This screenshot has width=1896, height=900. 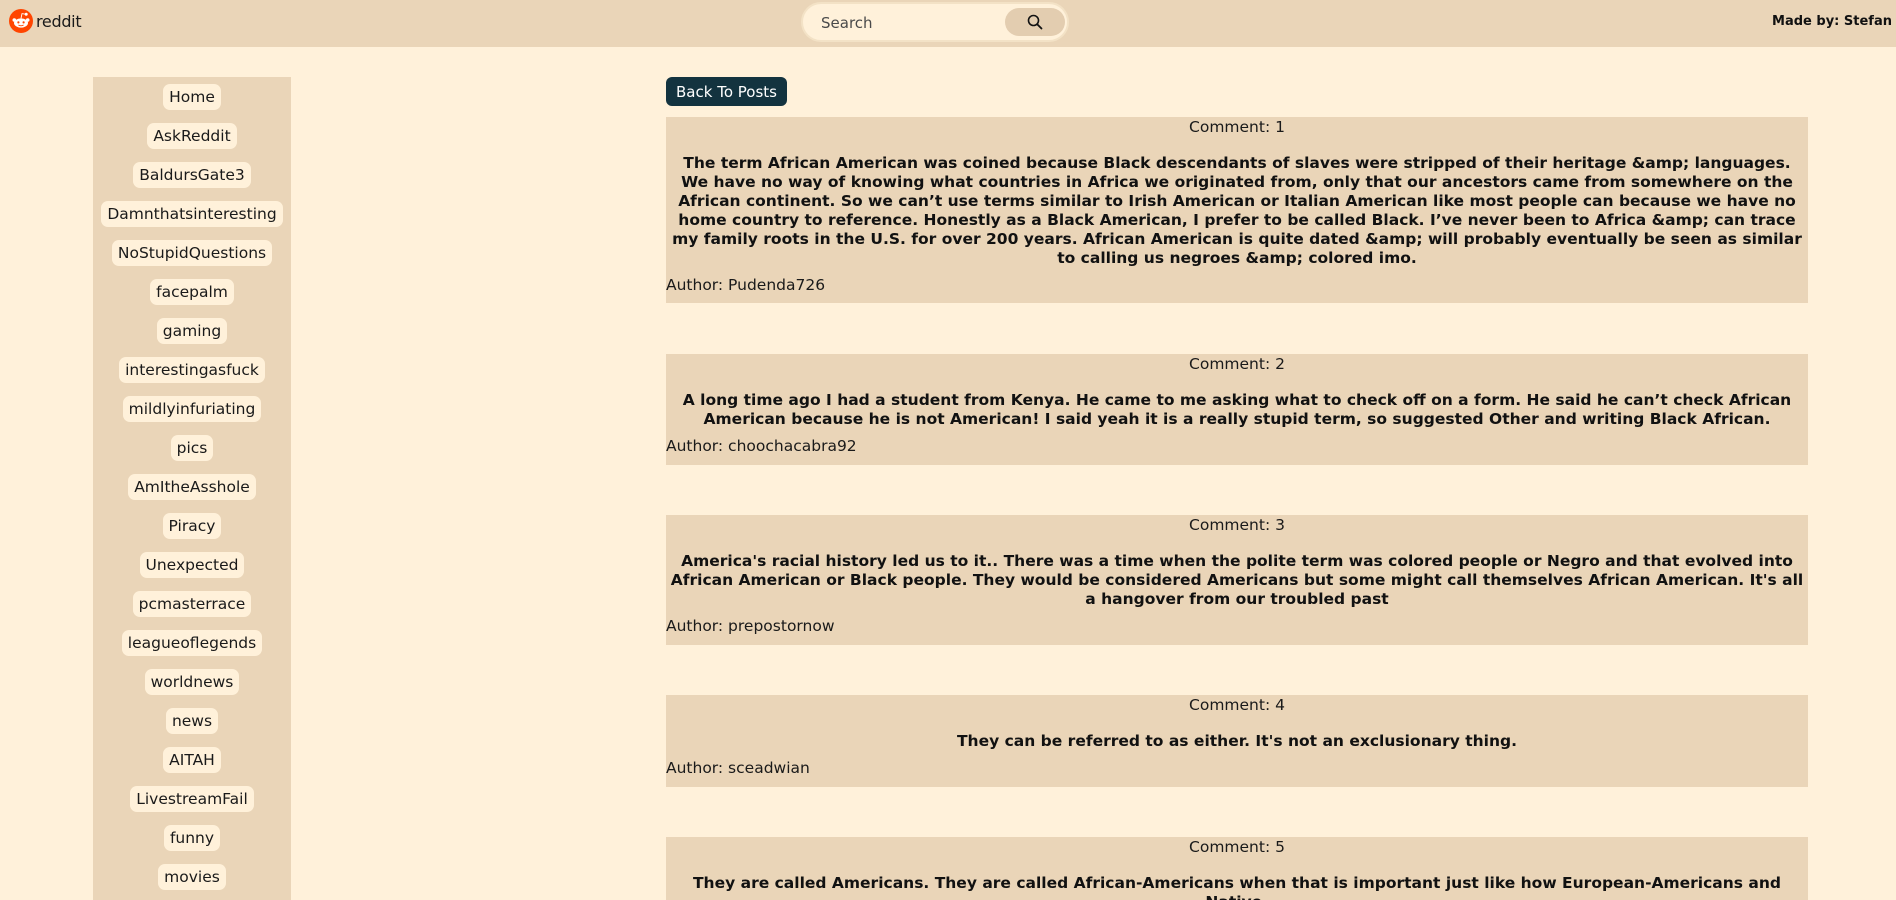 I want to click on comment-author: Author: prepostornow, so click(x=750, y=626).